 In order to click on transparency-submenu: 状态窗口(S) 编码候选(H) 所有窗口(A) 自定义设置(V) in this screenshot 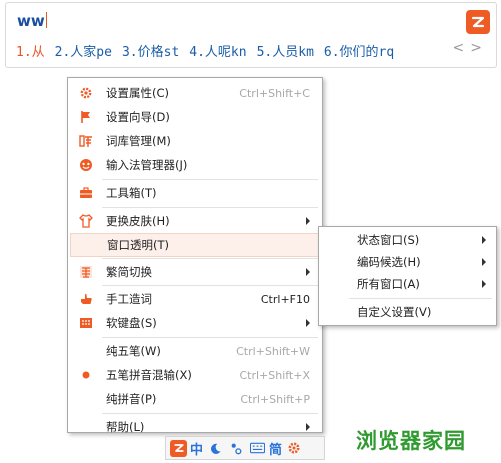, I will do `click(407, 276)`.